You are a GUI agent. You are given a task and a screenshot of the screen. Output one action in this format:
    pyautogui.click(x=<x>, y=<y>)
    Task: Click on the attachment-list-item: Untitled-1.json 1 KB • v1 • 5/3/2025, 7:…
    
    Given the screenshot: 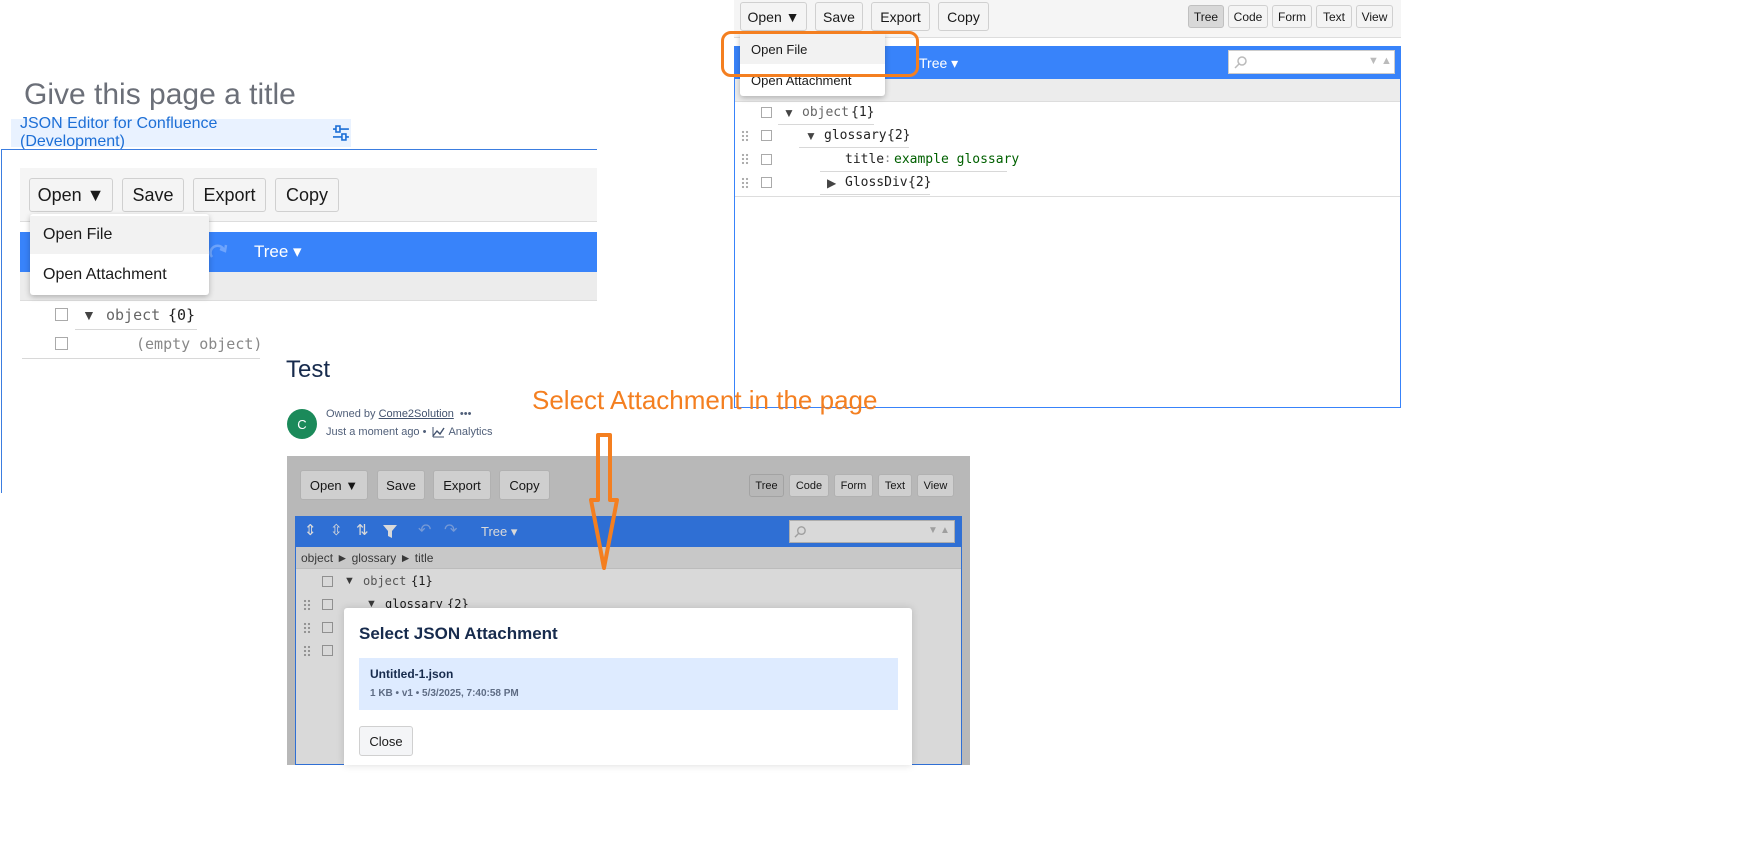 What is the action you would take?
    pyautogui.click(x=628, y=684)
    